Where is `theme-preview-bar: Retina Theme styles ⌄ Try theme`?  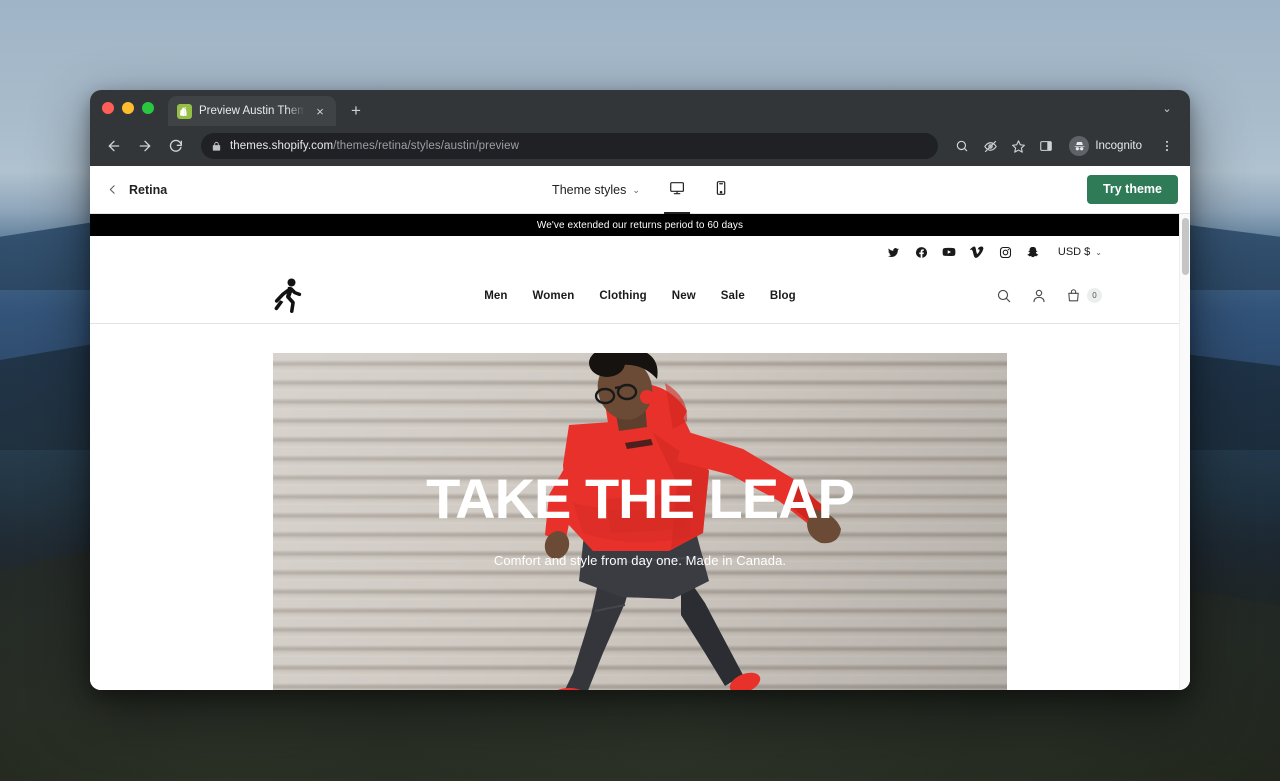
theme-preview-bar: Retina Theme styles ⌄ Try theme is located at coordinates (640, 190).